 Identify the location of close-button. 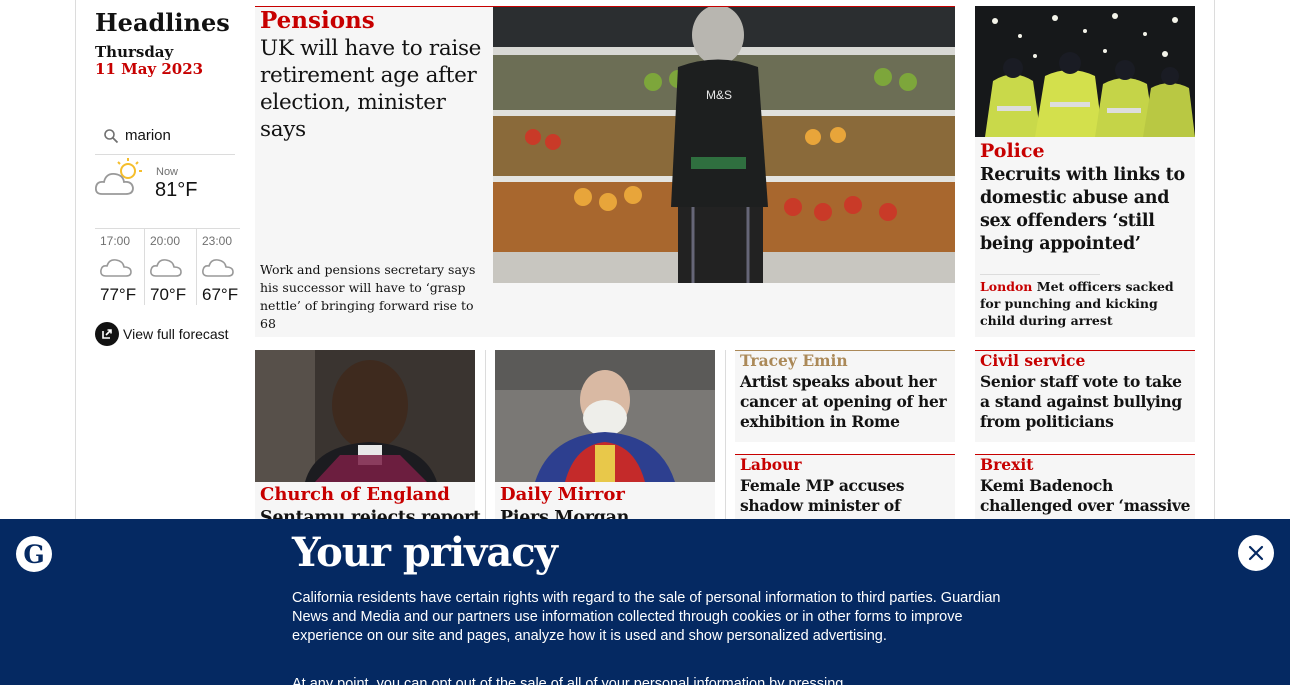
(1256, 553).